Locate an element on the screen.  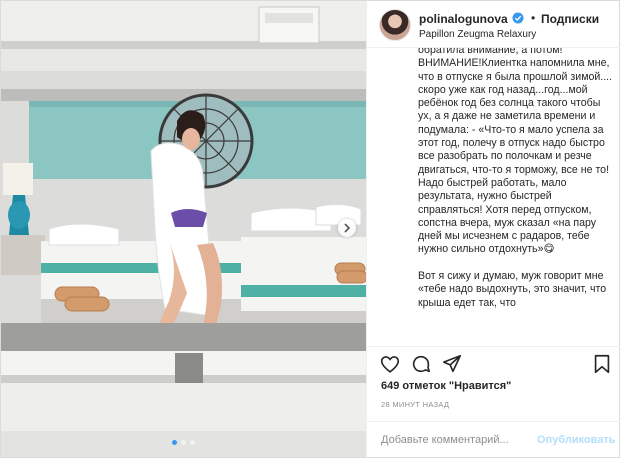
chevron-right-icon is located at coordinates (347, 228).